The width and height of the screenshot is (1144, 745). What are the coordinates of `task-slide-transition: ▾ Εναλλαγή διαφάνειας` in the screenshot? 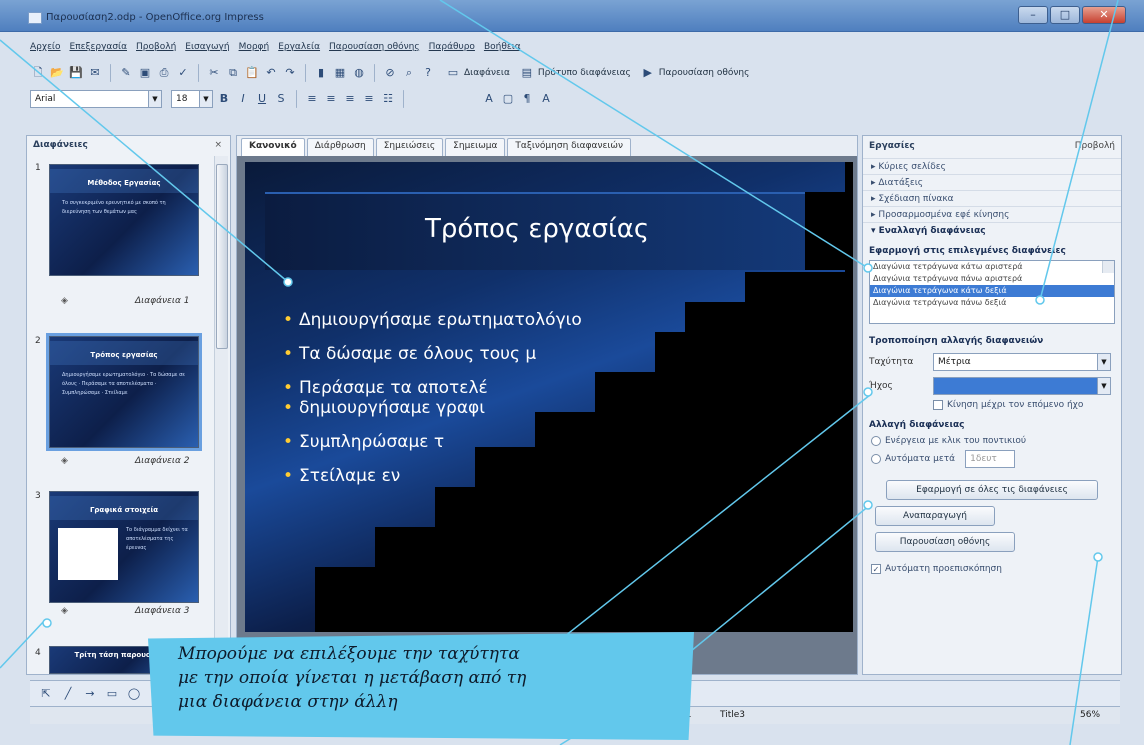 It's located at (992, 230).